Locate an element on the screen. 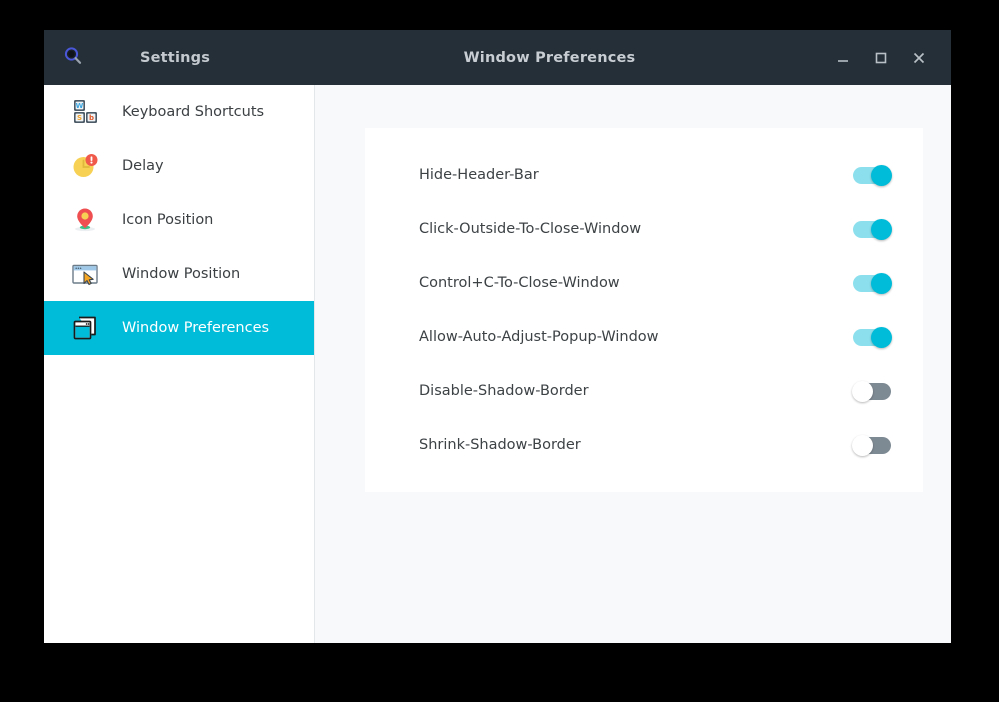 Image resolution: width=999 pixels, height=702 pixels. title-bar-center: Window Preferences is located at coordinates (569, 57).